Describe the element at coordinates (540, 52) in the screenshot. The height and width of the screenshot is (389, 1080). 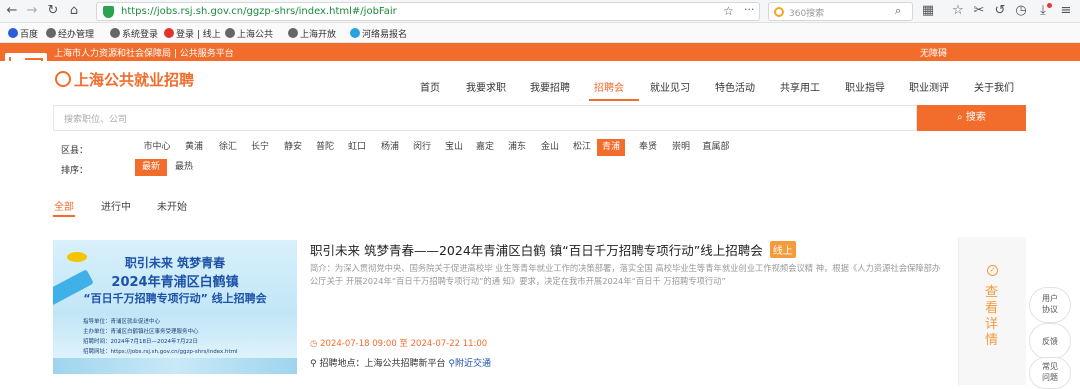
I see `top-banner: 上海市人力资源和社会保障局 | 公共服务平台 无障碍` at that location.